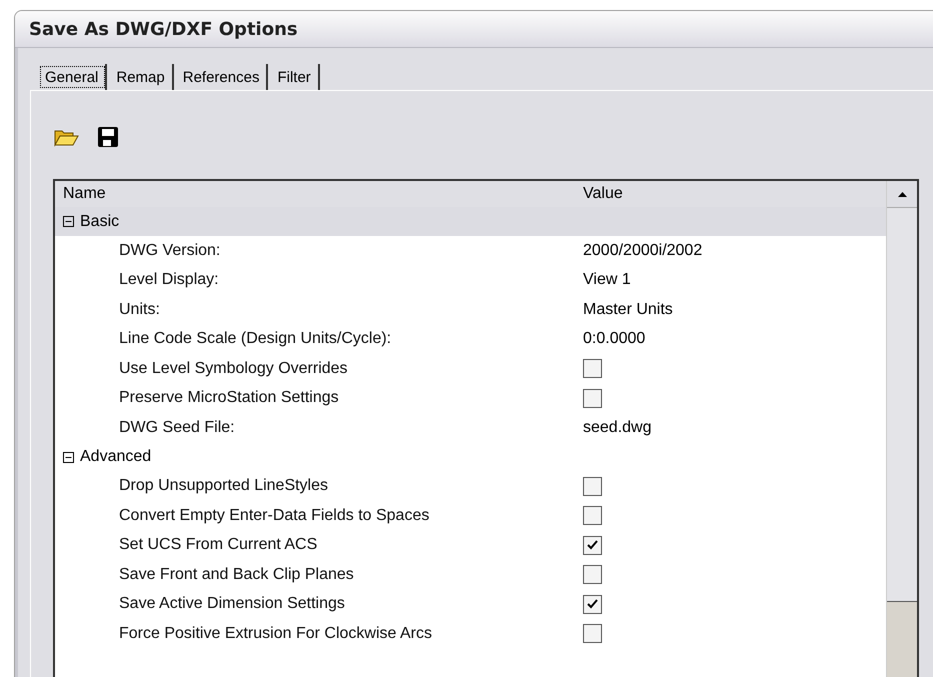  What do you see at coordinates (319, 194) in the screenshot?
I see `column-header: Name` at bounding box center [319, 194].